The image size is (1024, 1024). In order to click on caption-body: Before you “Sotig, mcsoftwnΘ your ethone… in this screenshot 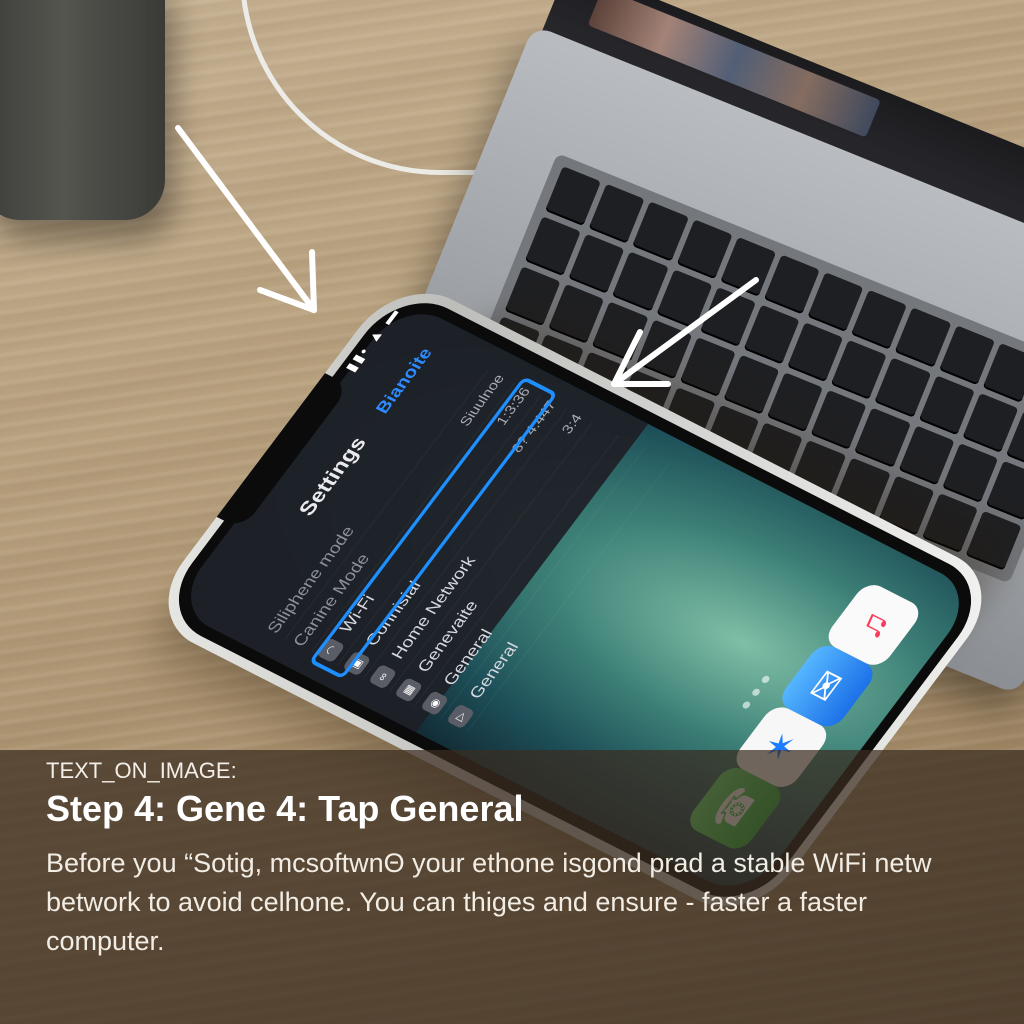, I will do `click(531, 904)`.